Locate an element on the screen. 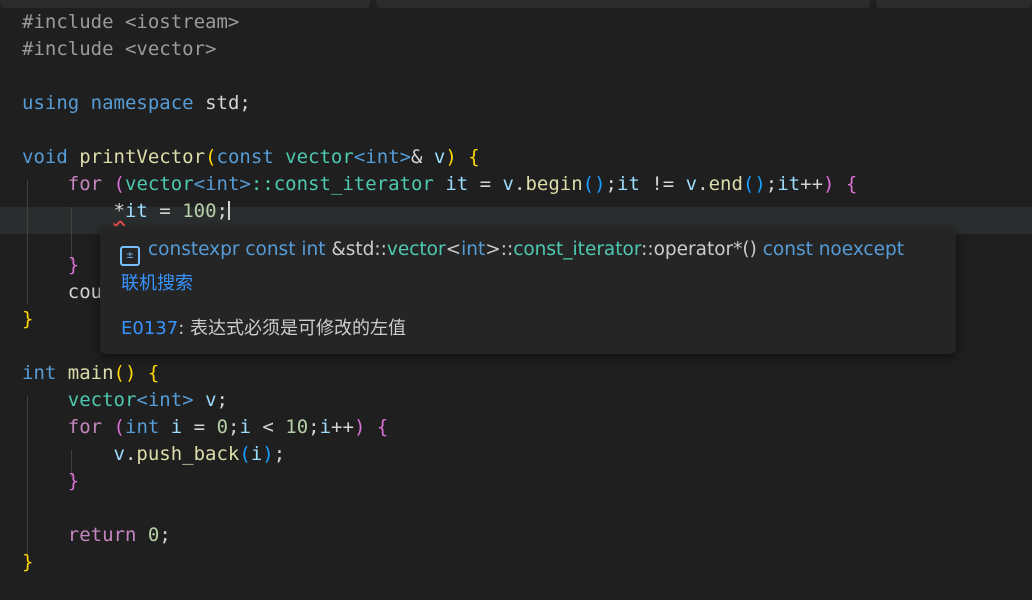 The height and width of the screenshot is (600, 1032). operator-lt: < is located at coordinates (268, 427).